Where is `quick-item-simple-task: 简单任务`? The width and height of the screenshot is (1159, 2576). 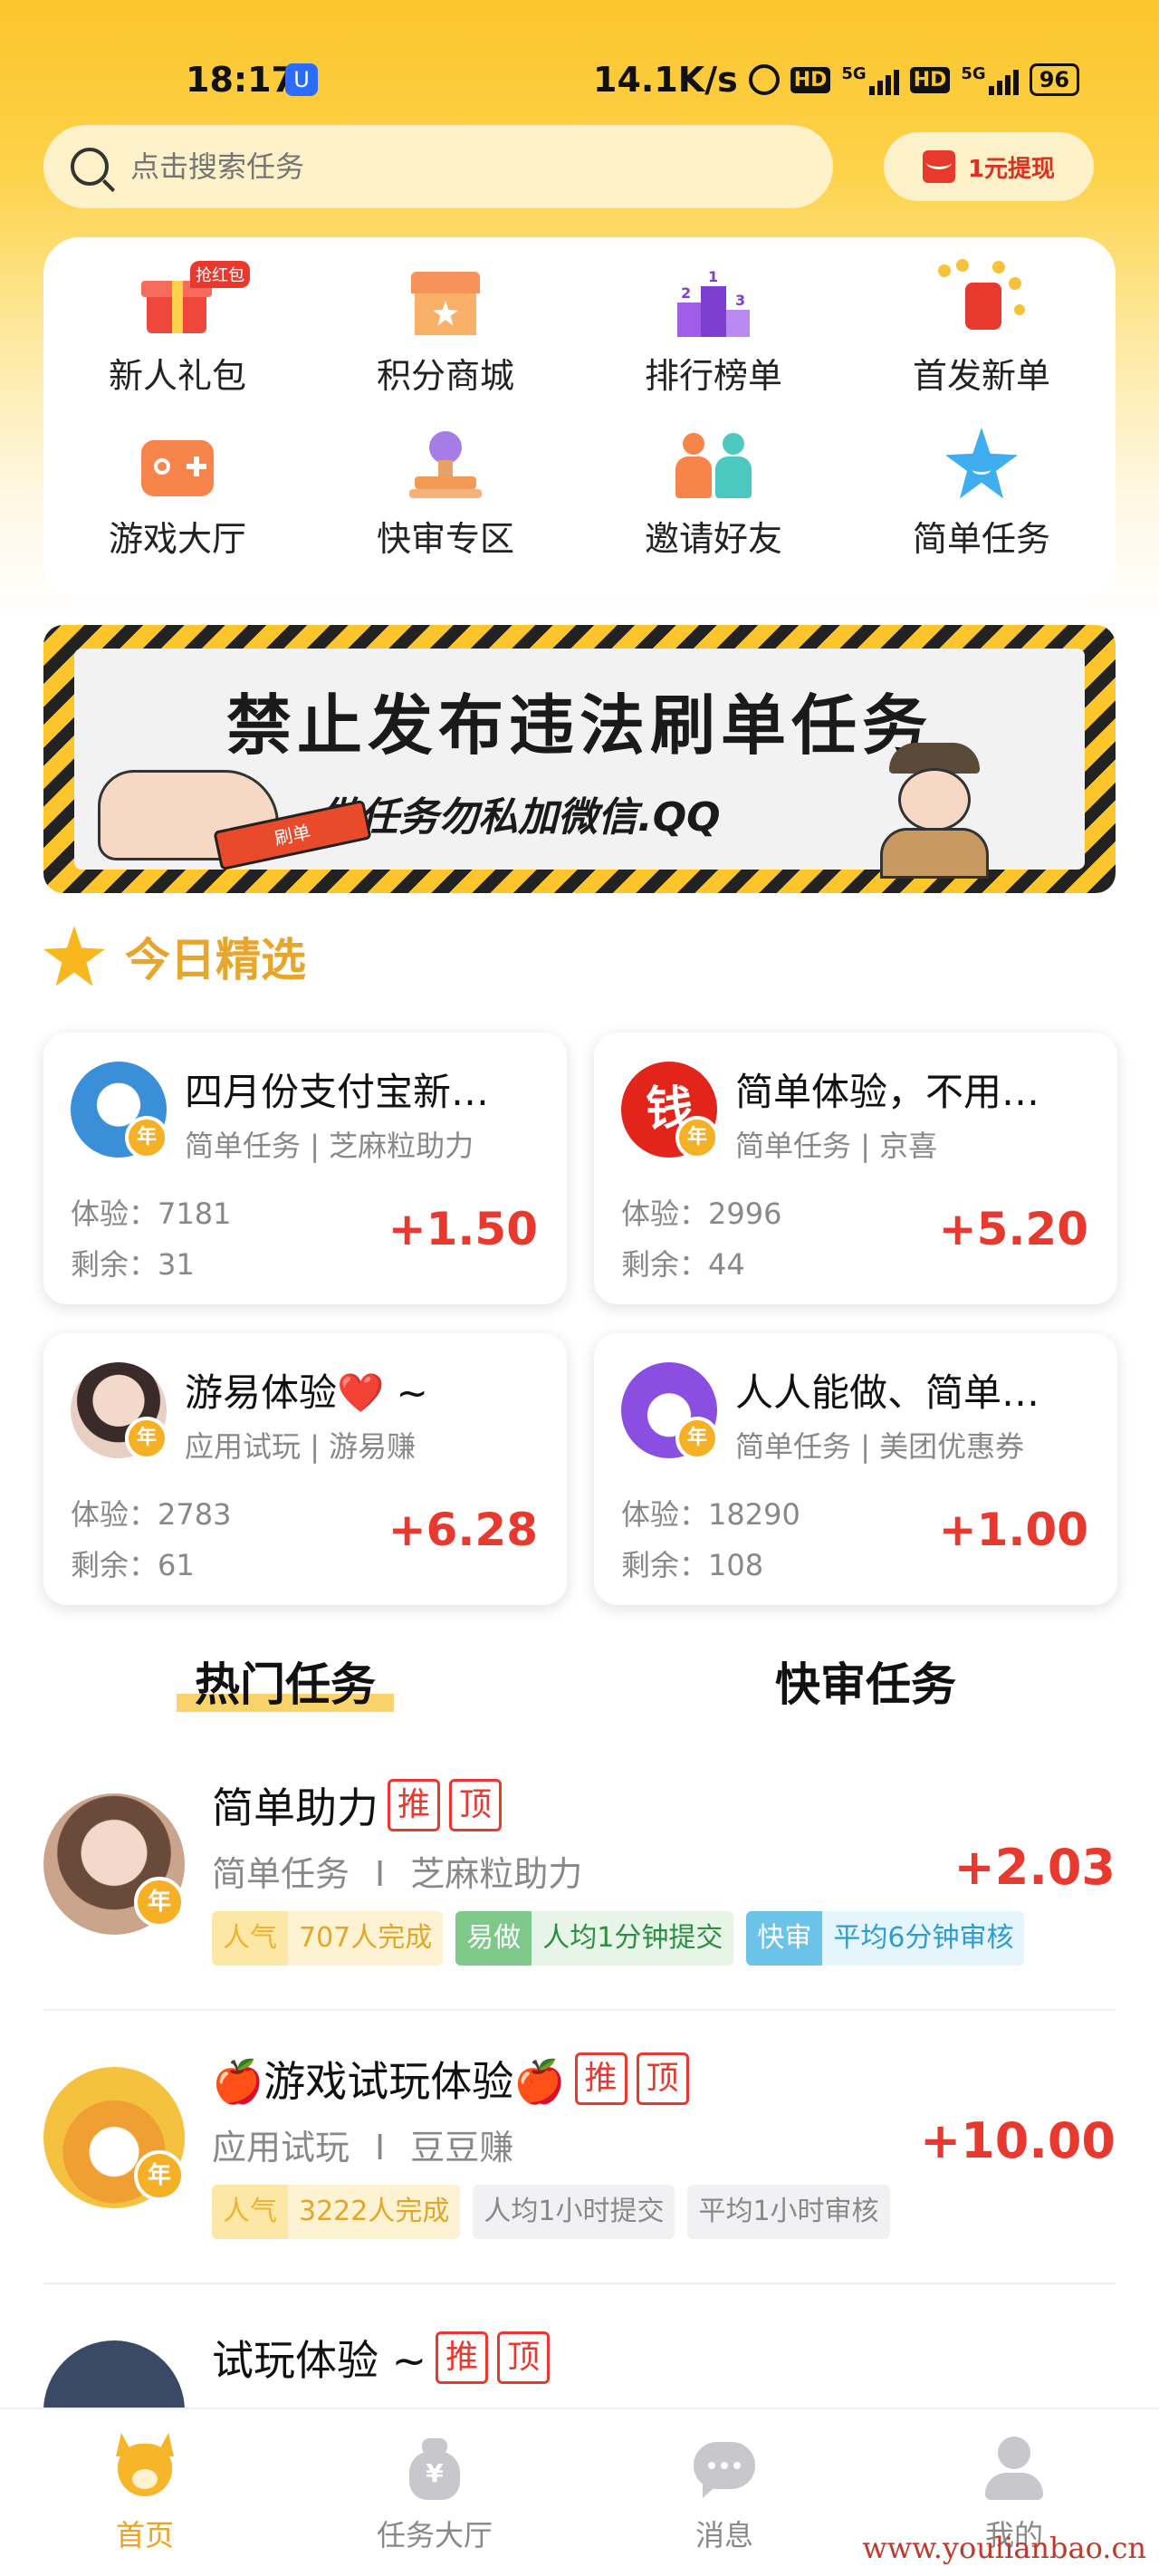
quick-item-simple-task: 简单任务 is located at coordinates (982, 481).